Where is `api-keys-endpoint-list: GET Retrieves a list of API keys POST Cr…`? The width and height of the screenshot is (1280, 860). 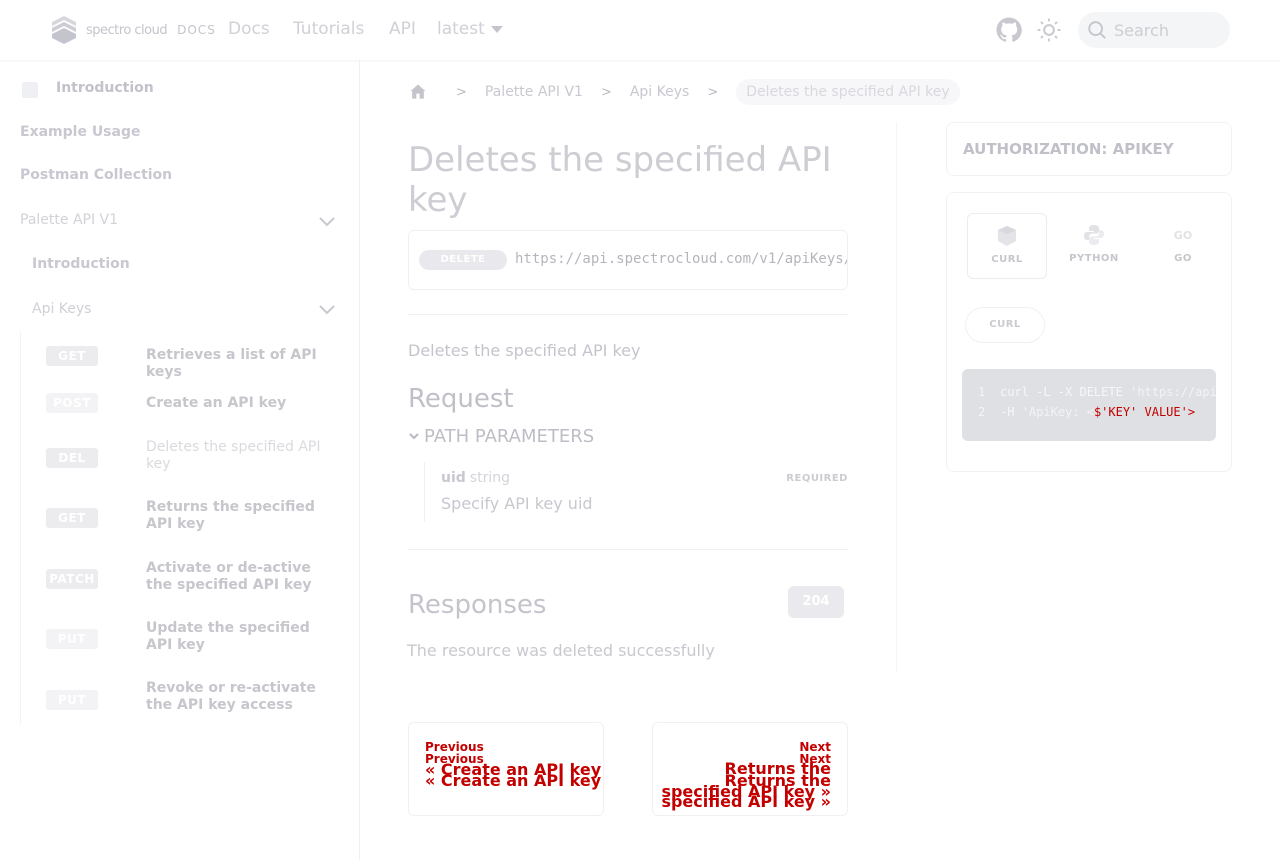 api-keys-endpoint-list: GET Retrieves a list of API keys POST Cr… is located at coordinates (180, 528).